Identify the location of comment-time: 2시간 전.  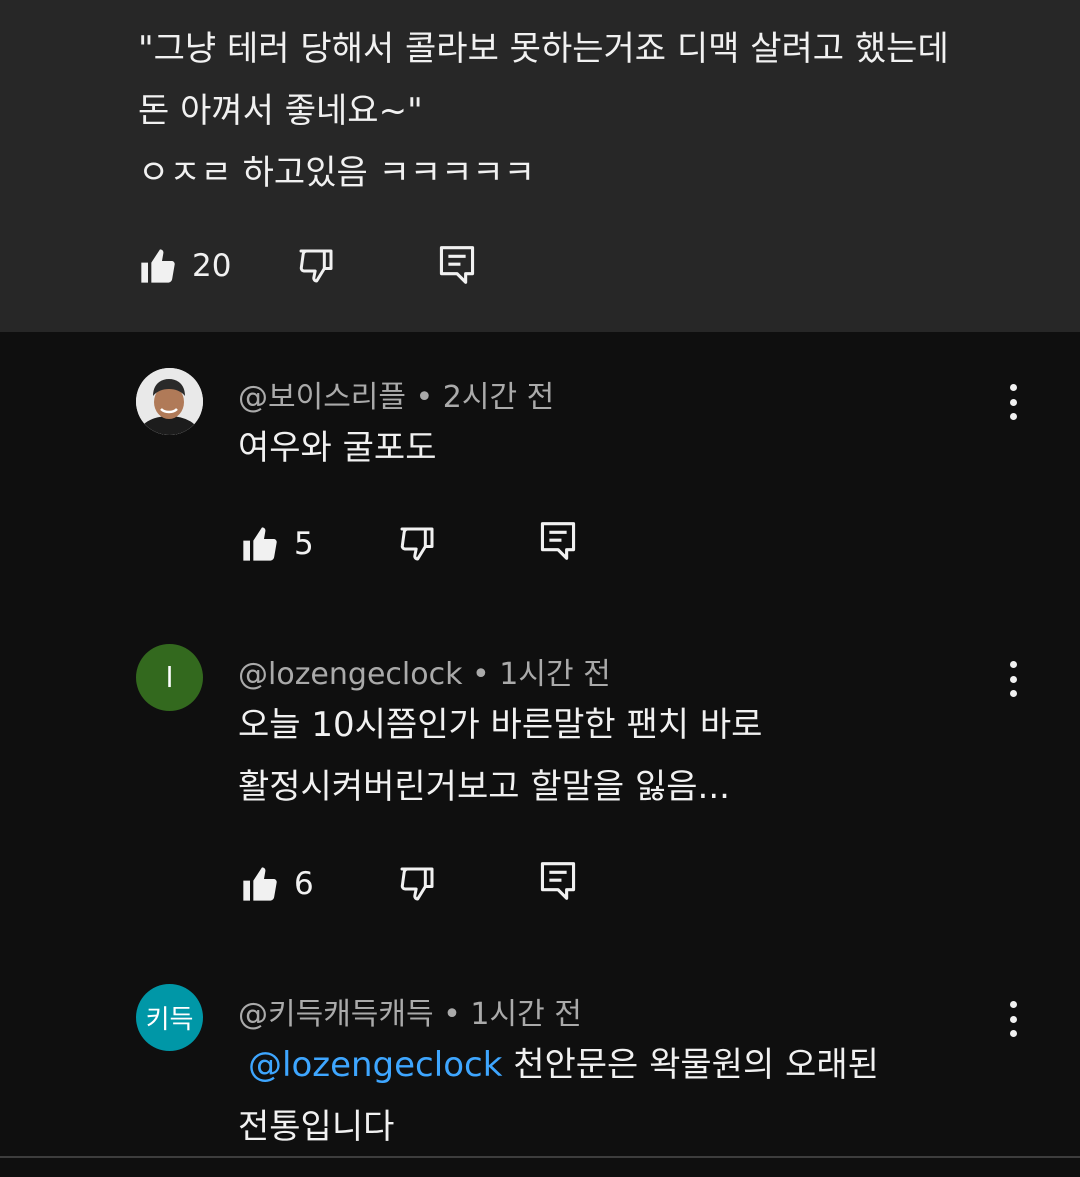
(498, 397).